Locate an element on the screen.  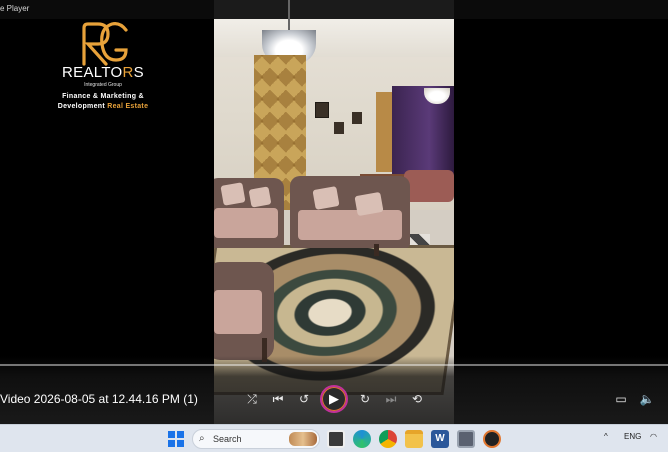
far-sofa is located at coordinates (429, 186).